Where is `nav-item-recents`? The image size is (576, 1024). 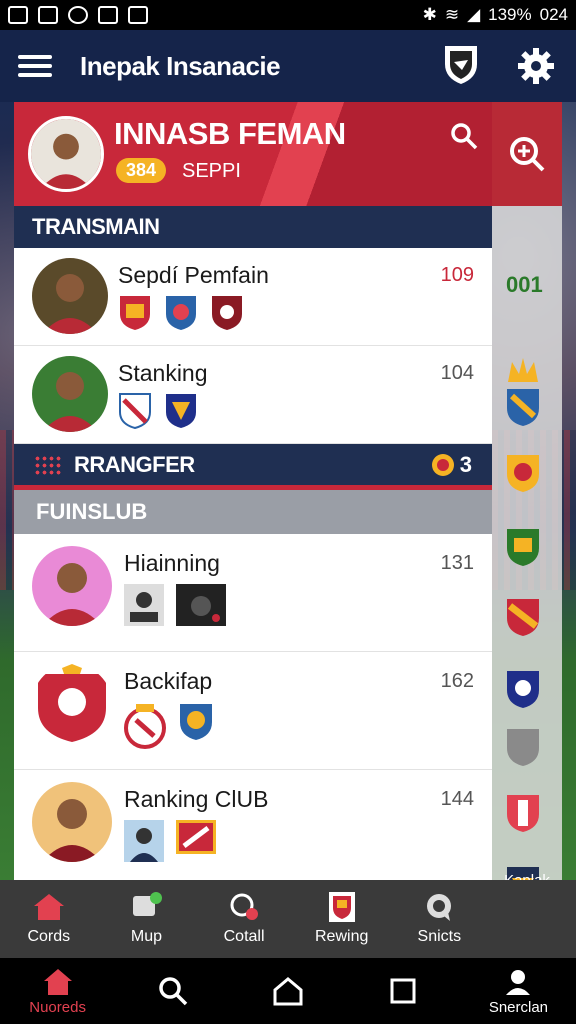 nav-item-recents is located at coordinates (403, 991).